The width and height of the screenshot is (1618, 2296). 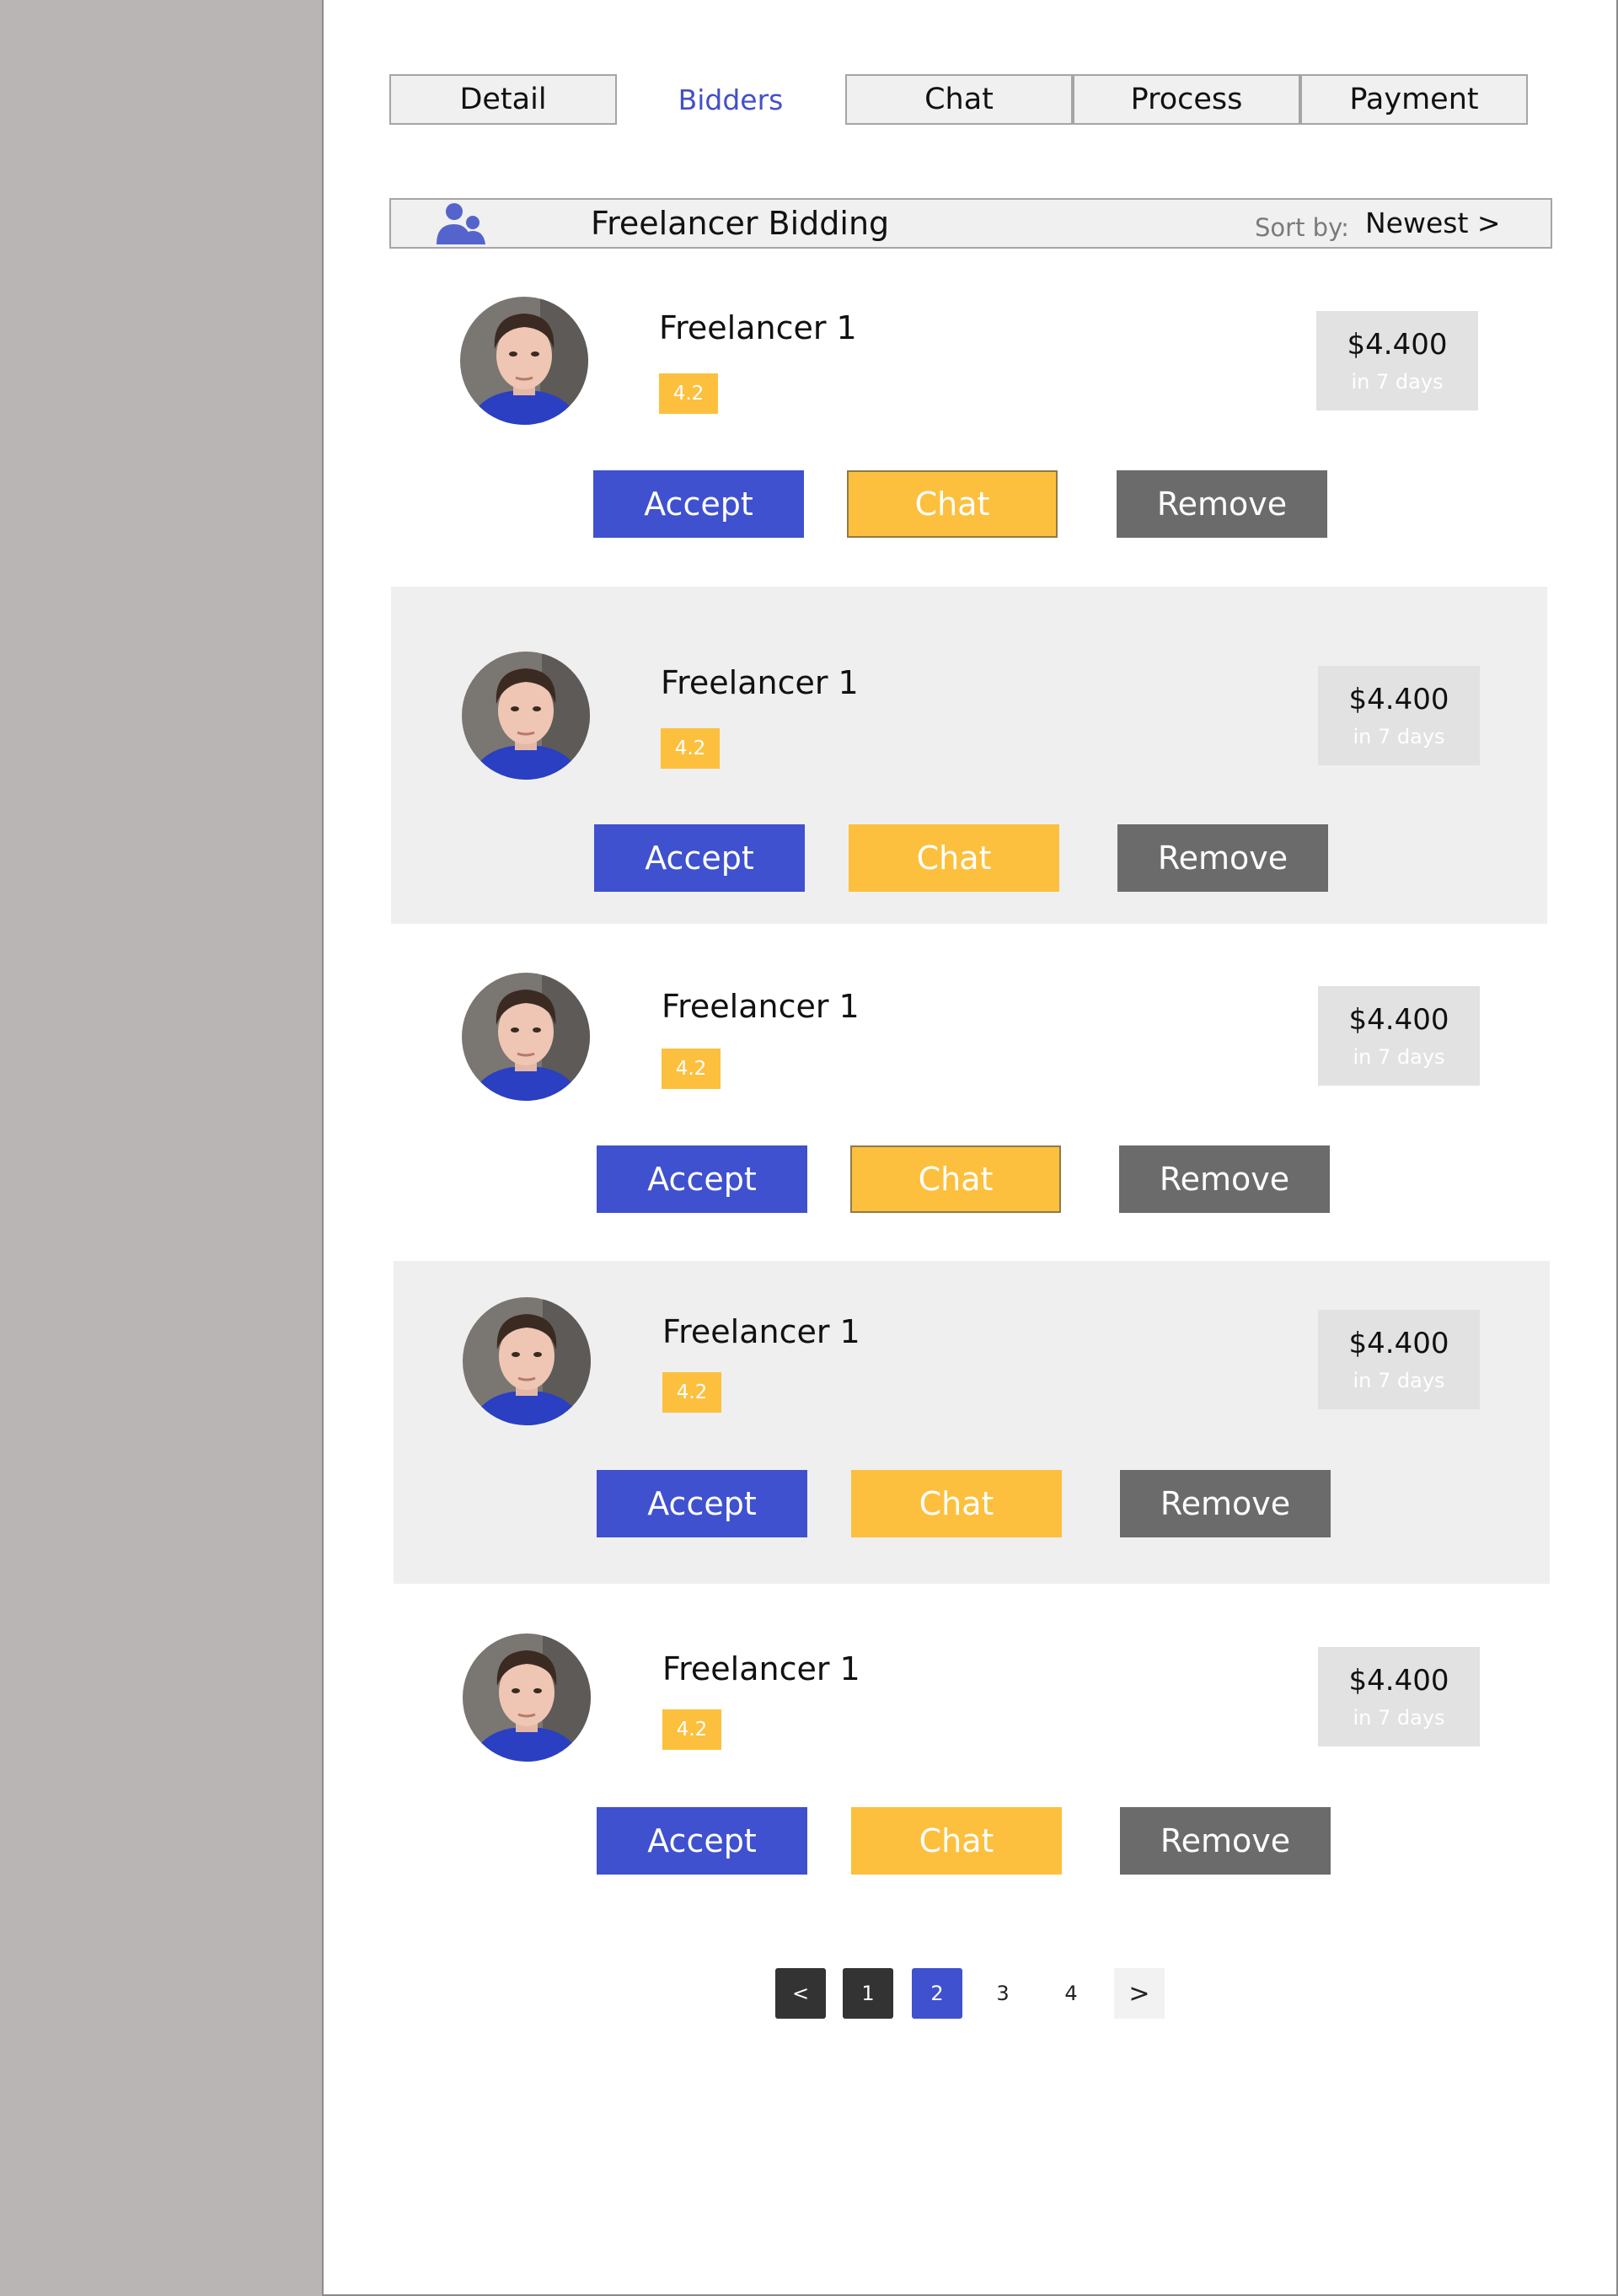 I want to click on pagination-page-1: 1, so click(x=868, y=1993).